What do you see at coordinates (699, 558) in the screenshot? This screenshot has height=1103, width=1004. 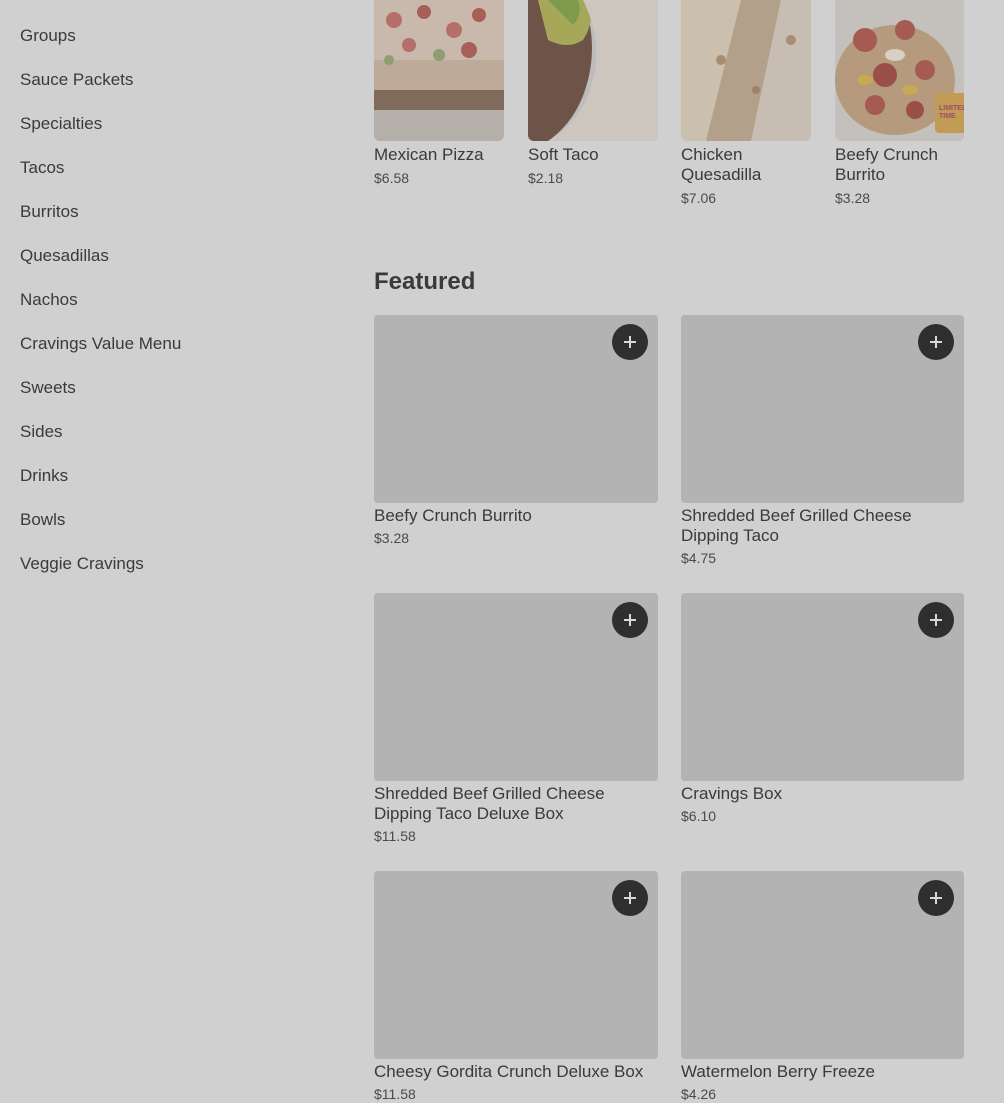 I see `item-price: $4.75` at bounding box center [699, 558].